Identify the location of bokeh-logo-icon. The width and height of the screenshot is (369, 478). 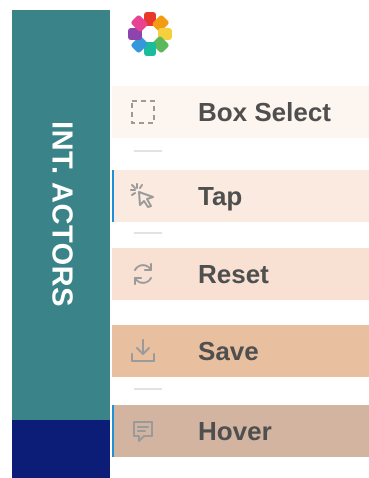
(150, 34).